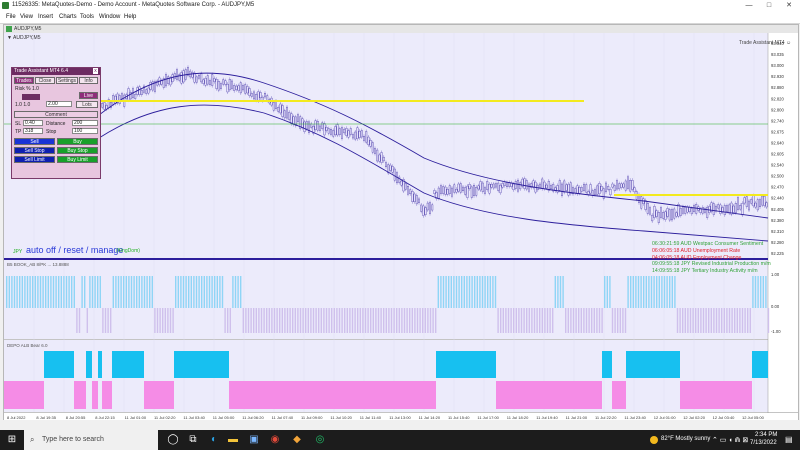 The image size is (800, 450). I want to click on taskbar-search: ⌕ Type here to search, so click(91, 440).